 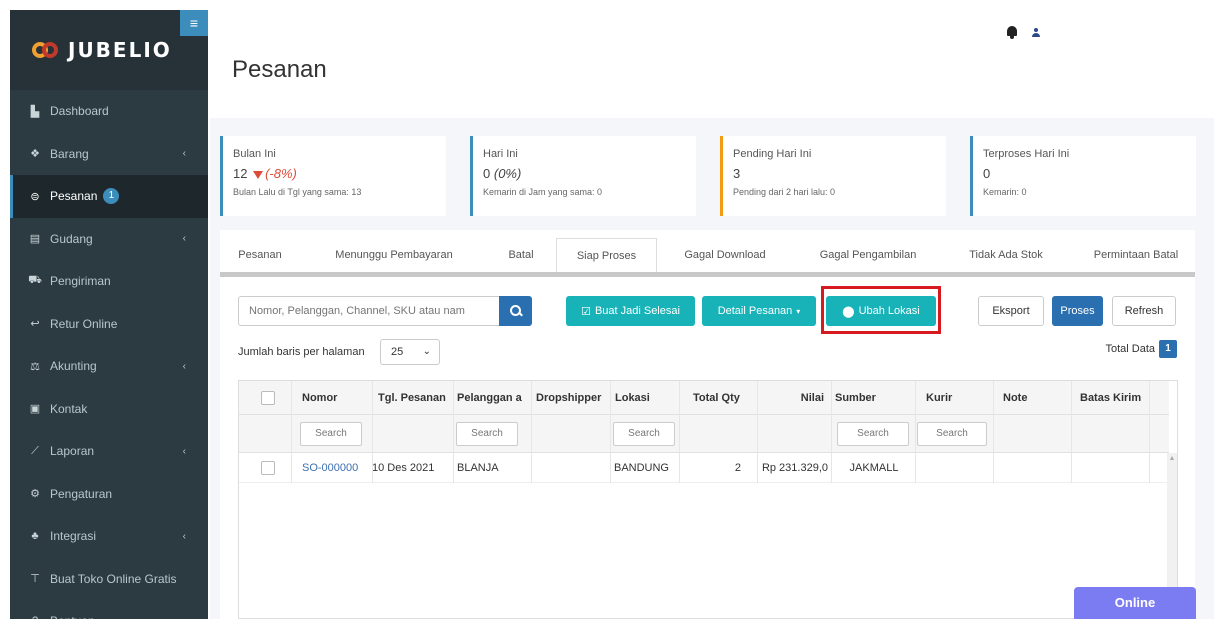 I want to click on check-square-icon: ☑, so click(x=586, y=311).